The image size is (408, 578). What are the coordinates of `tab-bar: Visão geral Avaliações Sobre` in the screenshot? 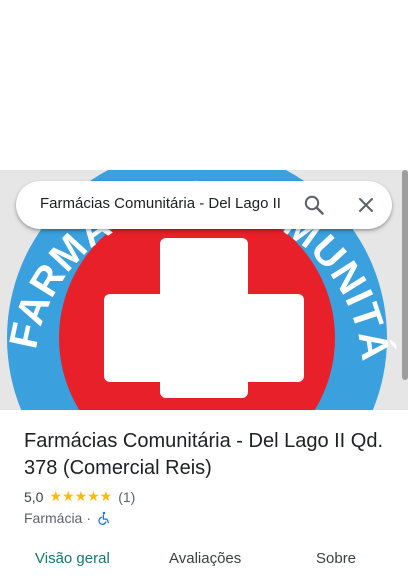 It's located at (204, 562).